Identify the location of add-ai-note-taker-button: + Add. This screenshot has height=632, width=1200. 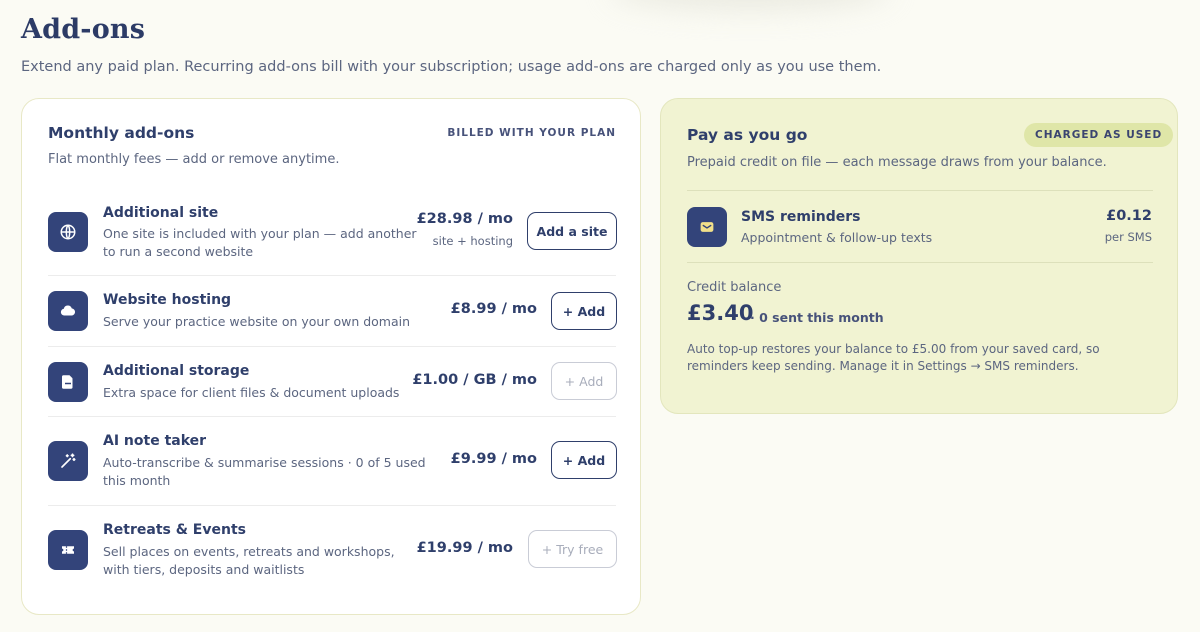
(584, 460).